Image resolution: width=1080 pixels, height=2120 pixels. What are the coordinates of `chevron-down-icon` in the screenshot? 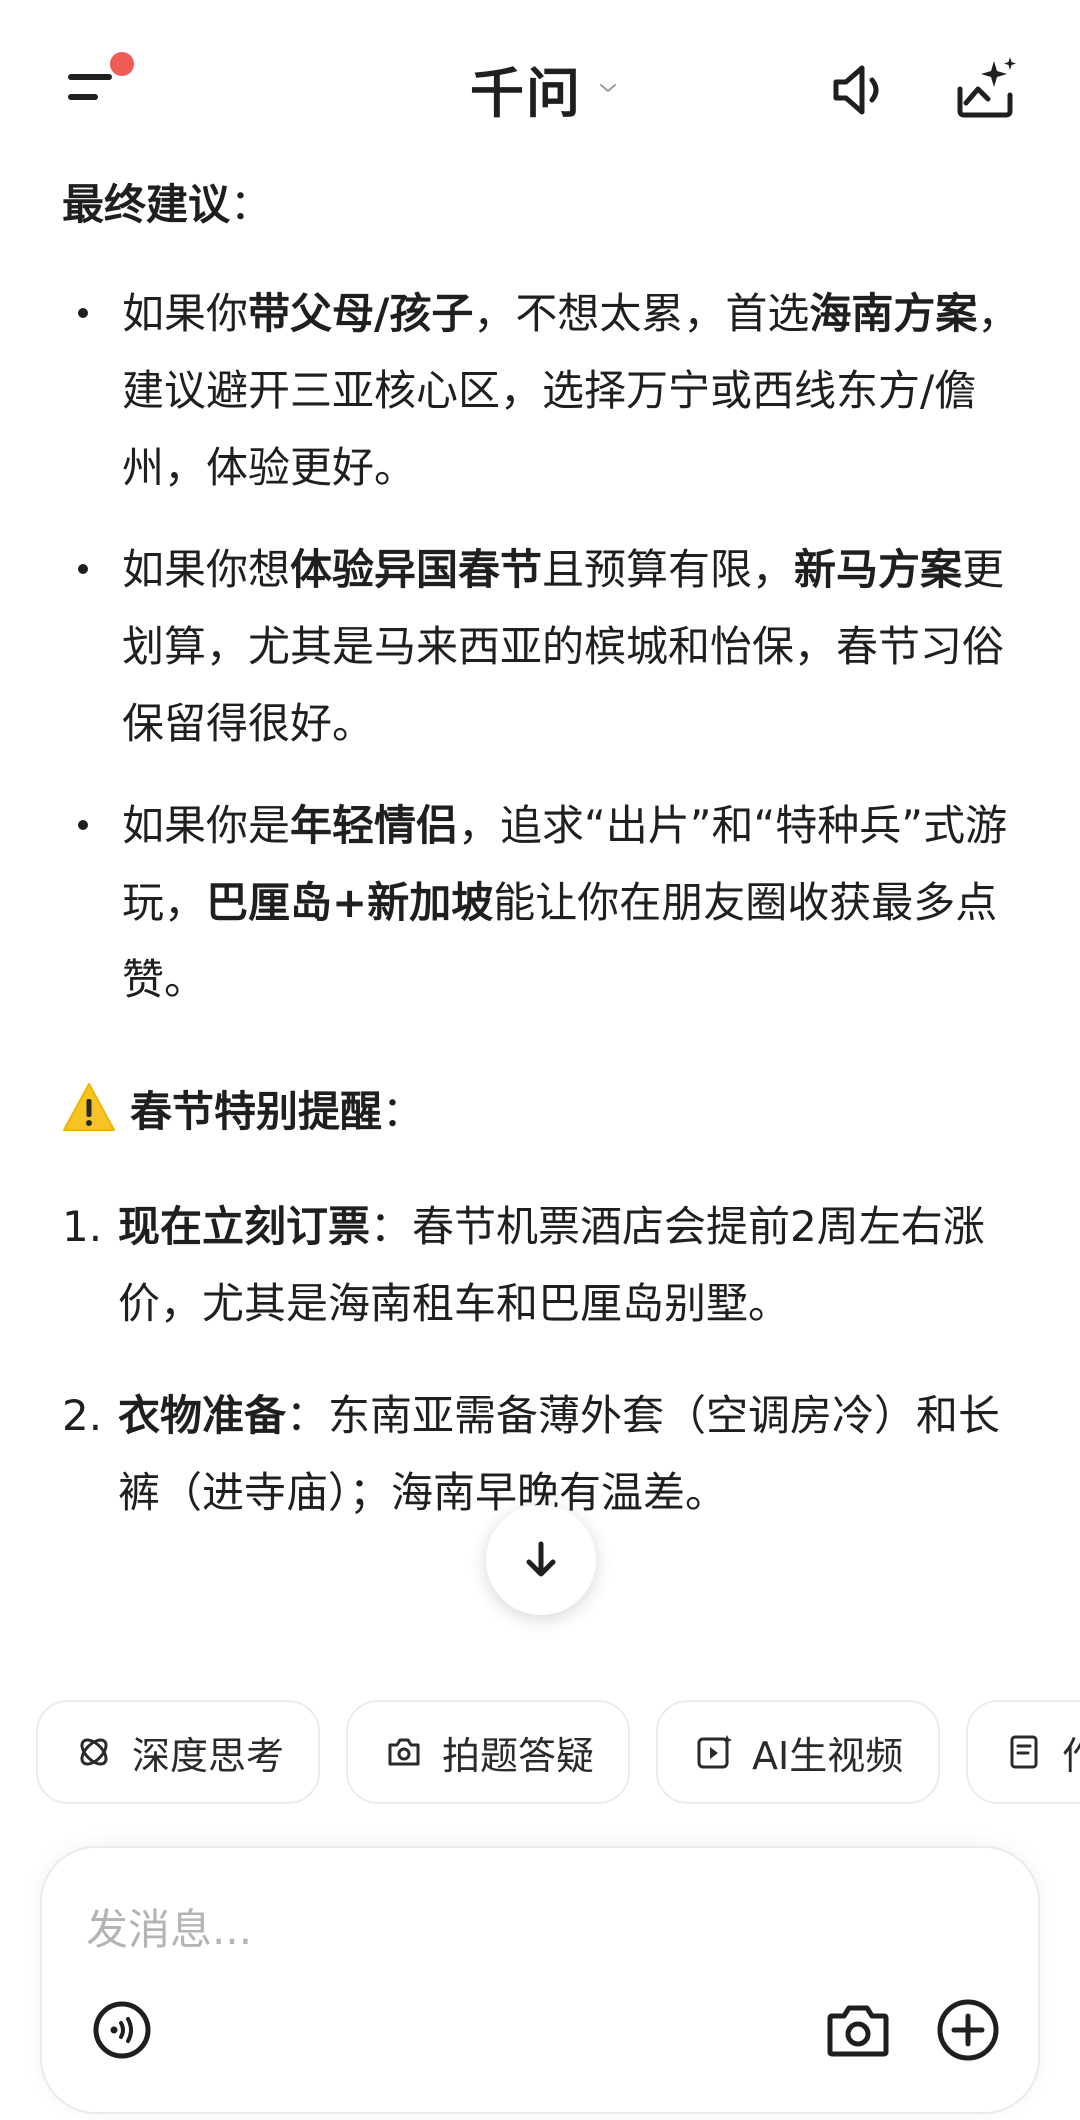 It's located at (608, 88).